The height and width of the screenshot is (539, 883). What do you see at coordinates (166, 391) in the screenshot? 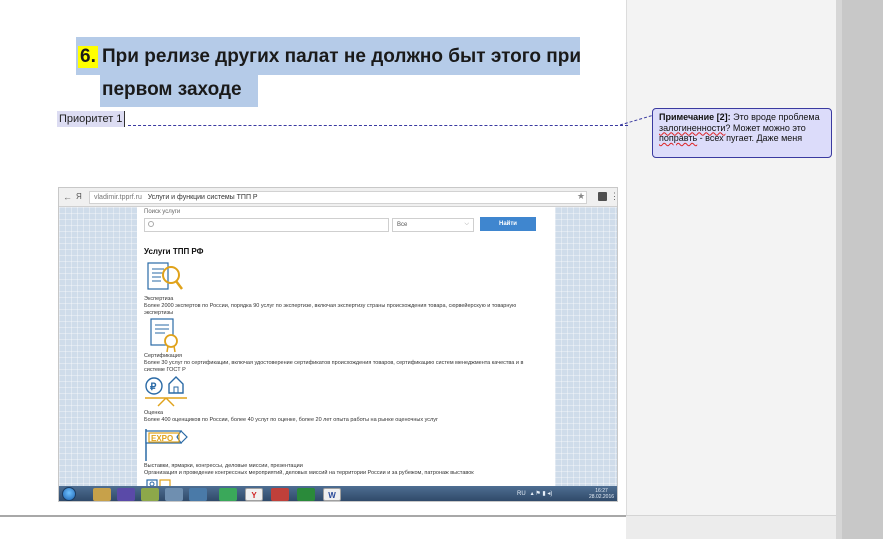
I see `valuation-icon: ₽` at bounding box center [166, 391].